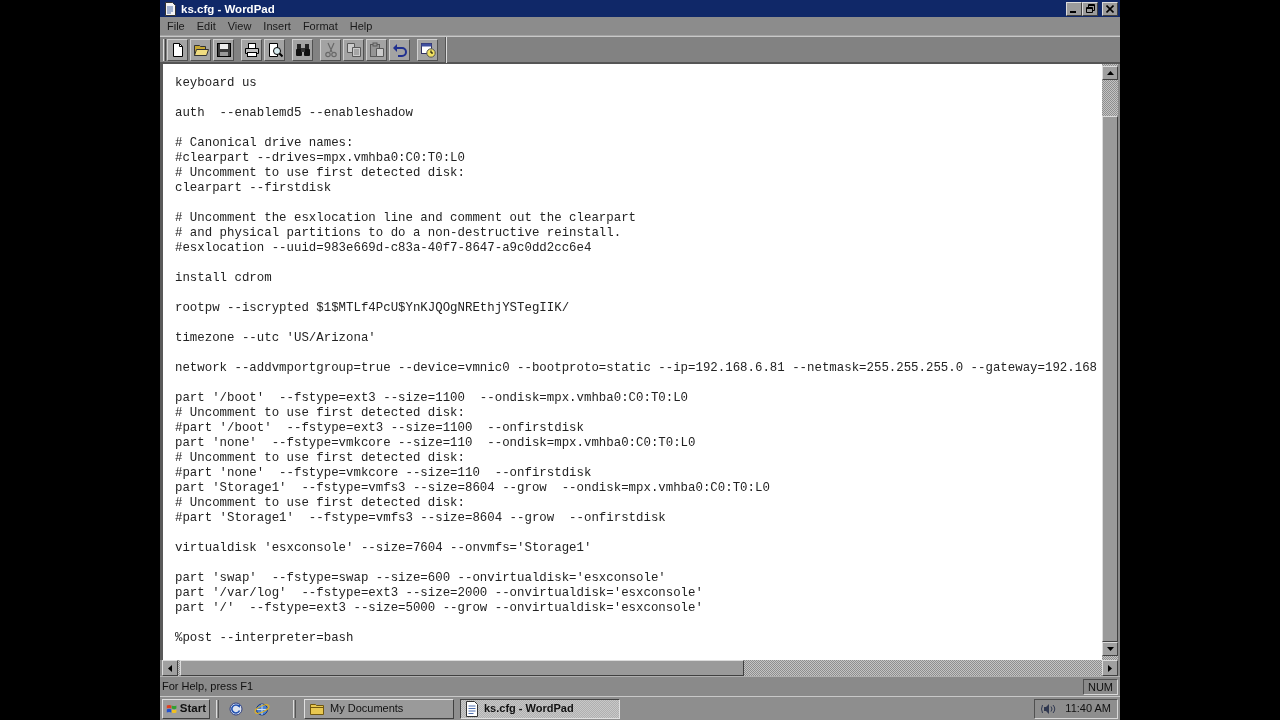 The height and width of the screenshot is (720, 1280). What do you see at coordinates (1073, 11) in the screenshot?
I see `minimize-icon` at bounding box center [1073, 11].